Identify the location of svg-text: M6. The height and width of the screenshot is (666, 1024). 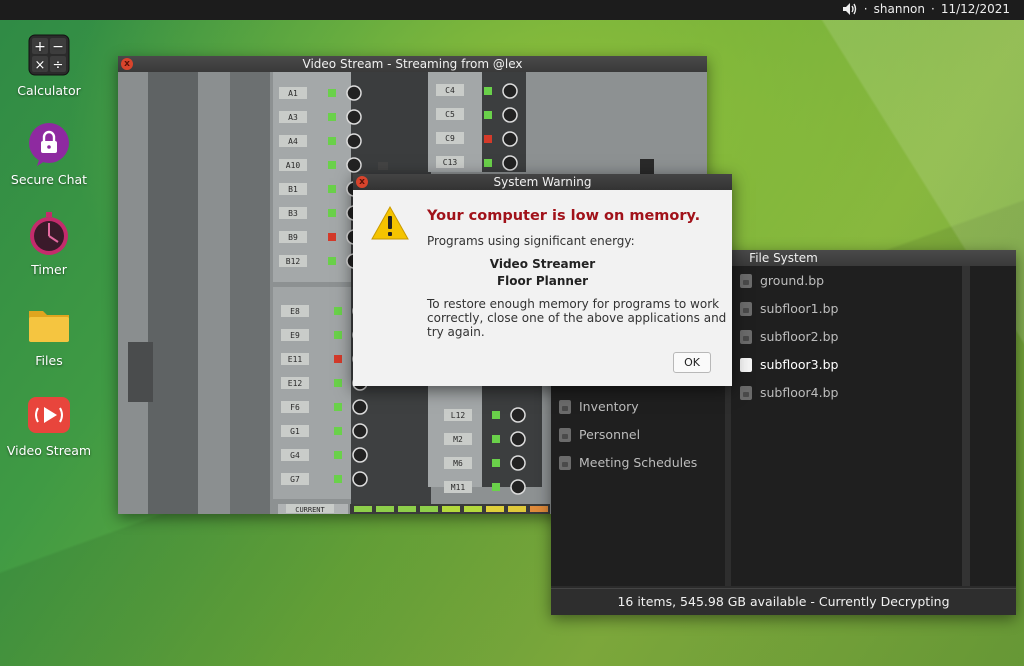
(458, 463).